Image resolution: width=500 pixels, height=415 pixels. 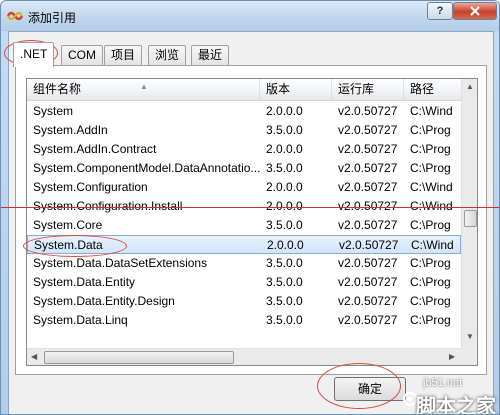 What do you see at coordinates (90, 187) in the screenshot?
I see `cell-name: System.Configuration` at bounding box center [90, 187].